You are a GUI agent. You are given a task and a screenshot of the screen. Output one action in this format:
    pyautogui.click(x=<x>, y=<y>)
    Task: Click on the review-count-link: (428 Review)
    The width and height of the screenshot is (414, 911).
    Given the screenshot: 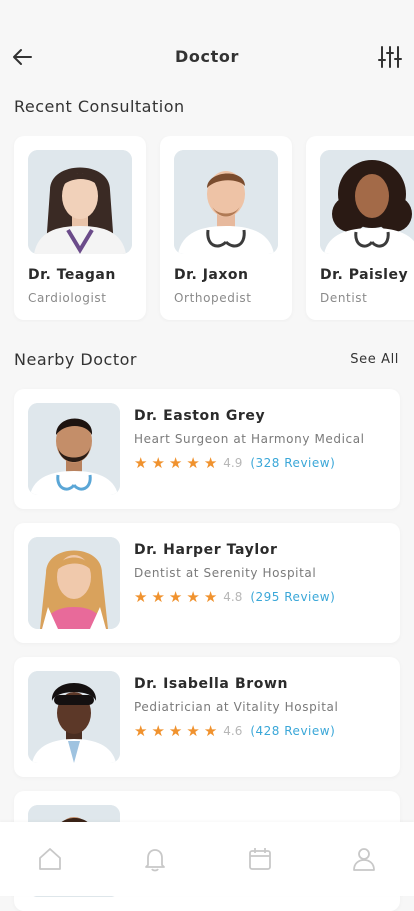 What is the action you would take?
    pyautogui.click(x=292, y=731)
    